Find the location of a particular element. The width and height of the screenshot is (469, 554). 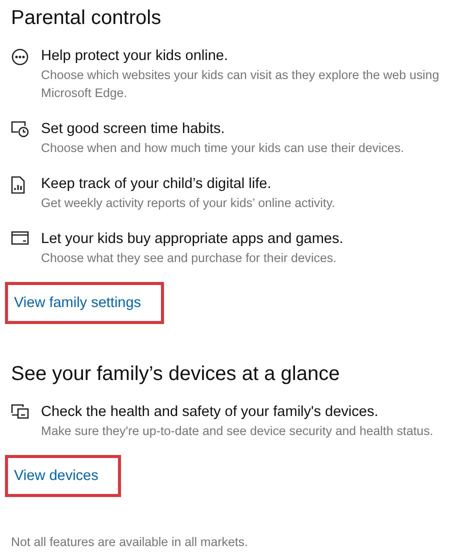

section-heading: Parental controls is located at coordinates (86, 18).